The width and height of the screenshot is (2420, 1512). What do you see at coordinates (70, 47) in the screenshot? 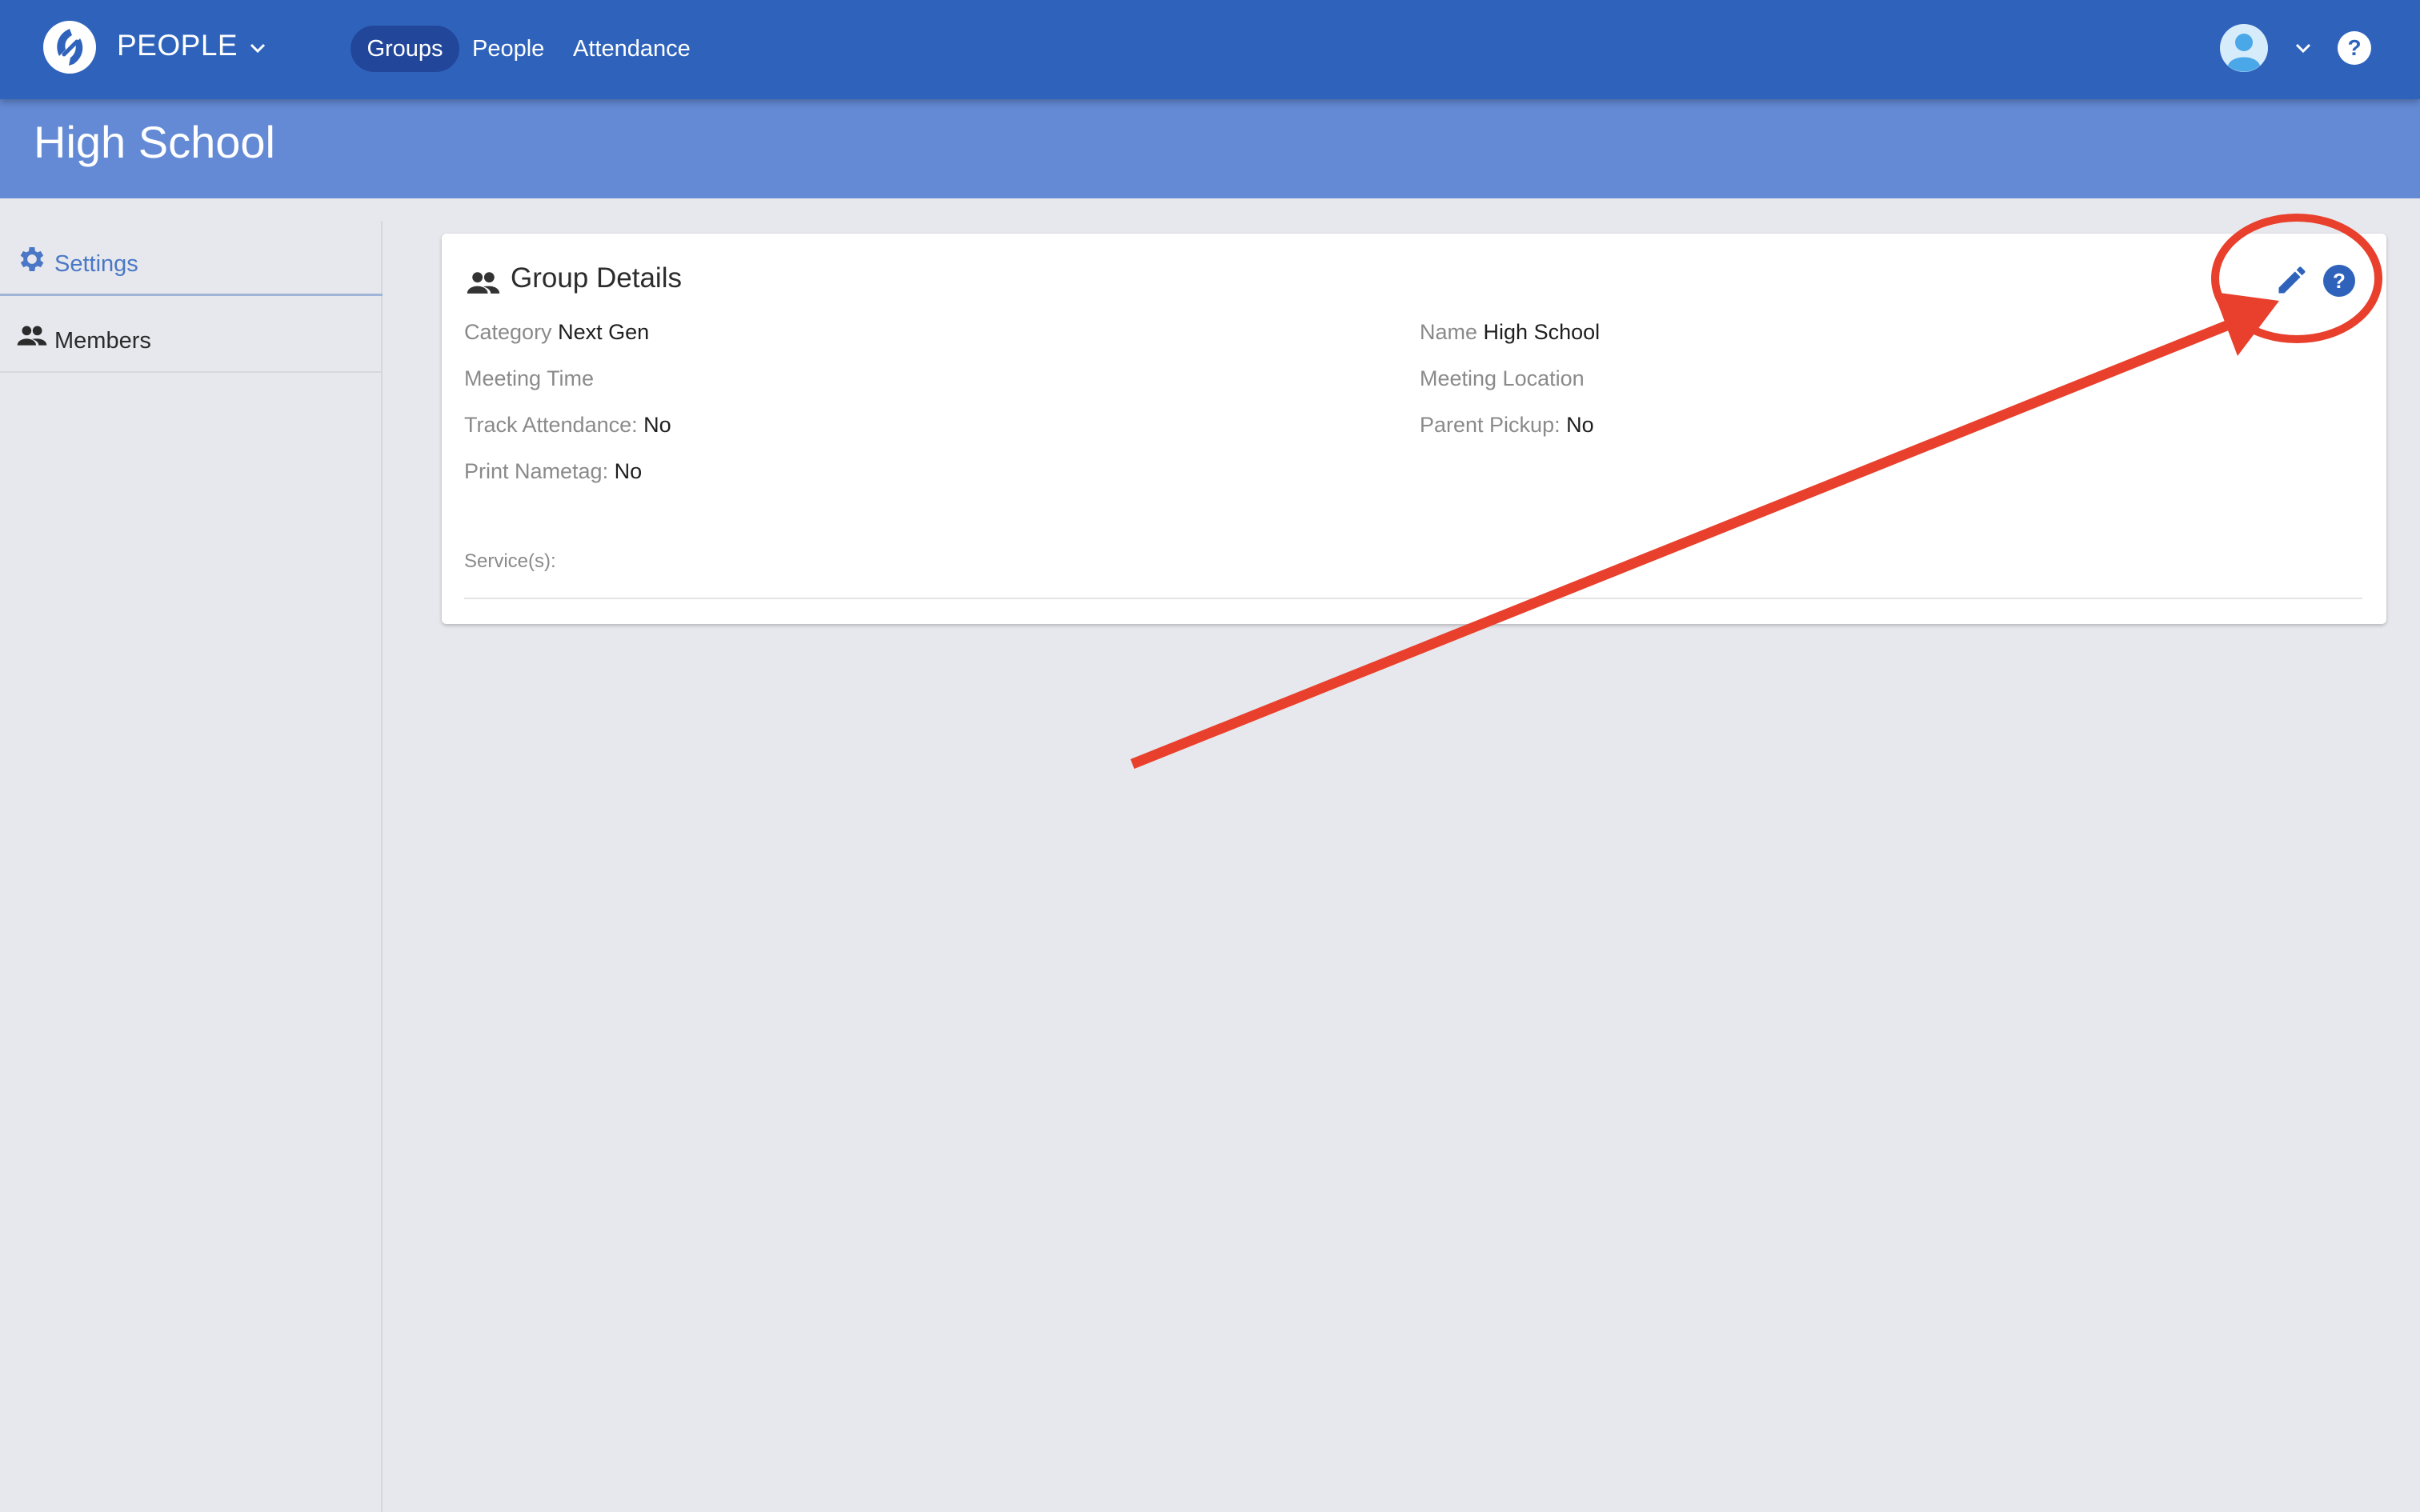
I see `app-logo-icon` at bounding box center [70, 47].